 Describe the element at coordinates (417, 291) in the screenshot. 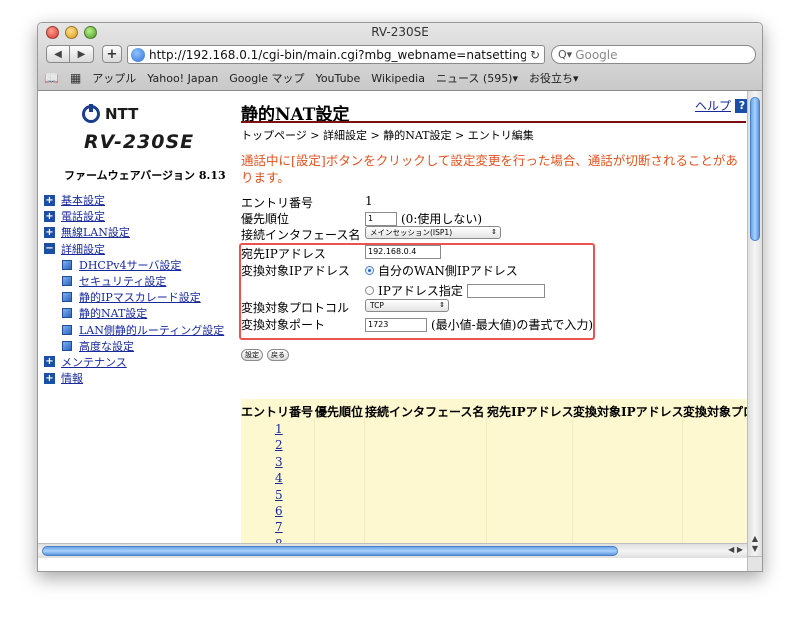

I see `highlight-box` at that location.